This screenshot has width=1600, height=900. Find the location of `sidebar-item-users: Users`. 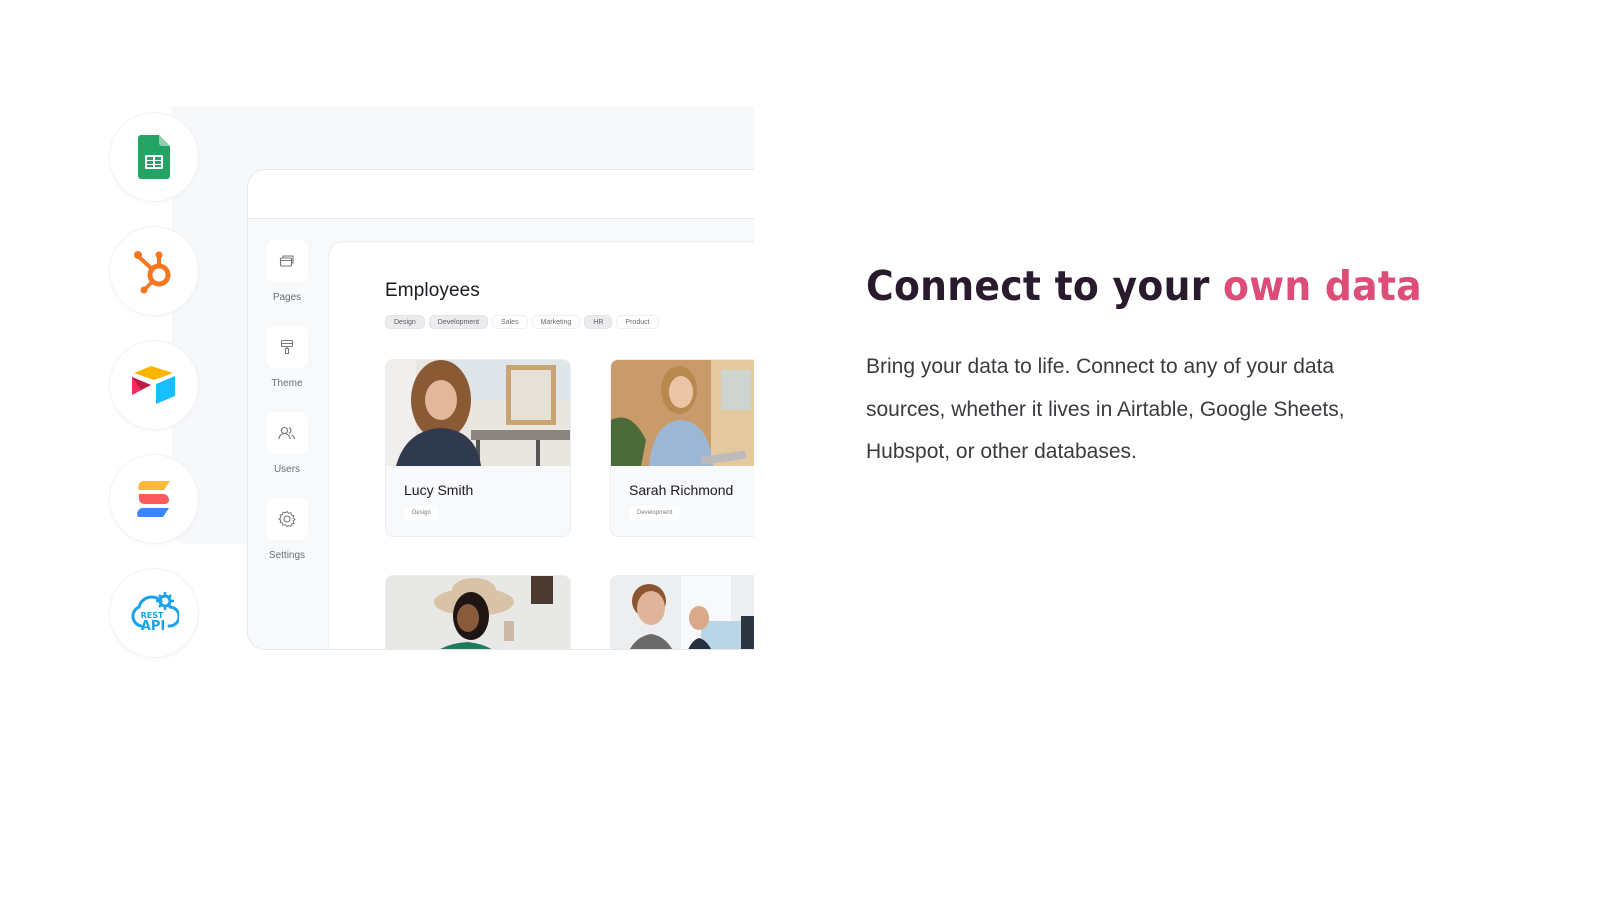

sidebar-item-users: Users is located at coordinates (287, 443).